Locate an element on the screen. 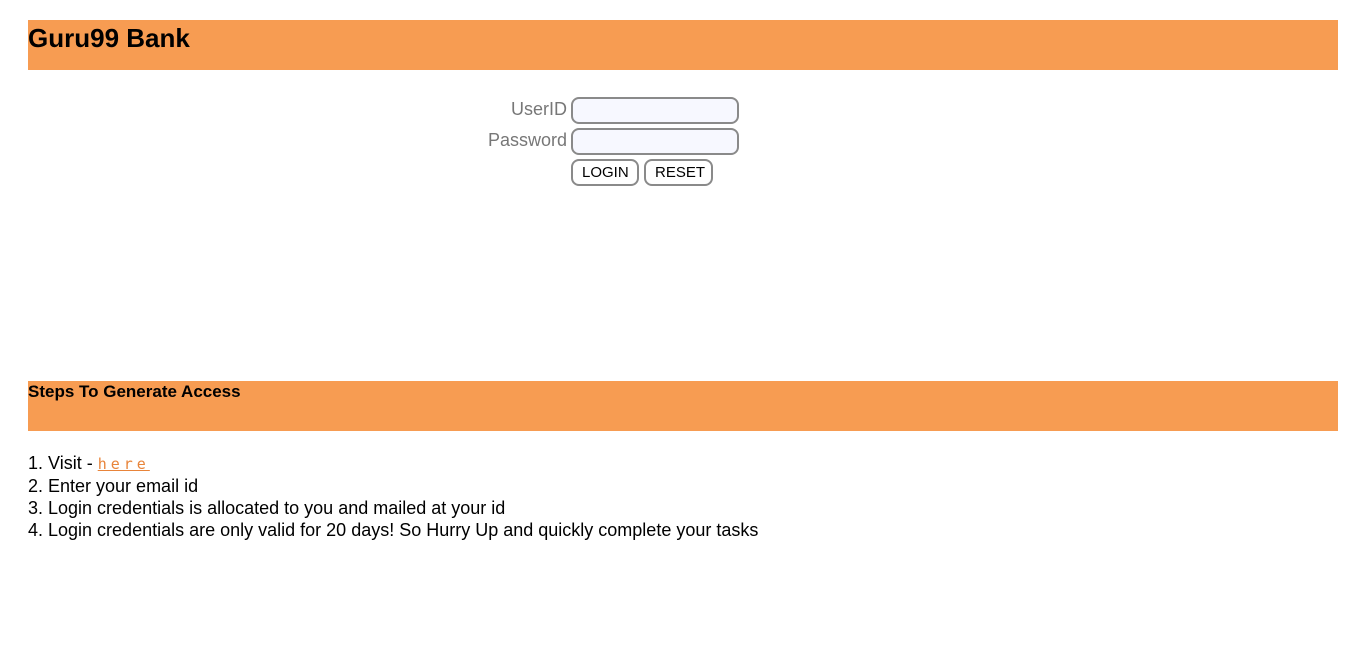 The width and height of the screenshot is (1366, 667). login-form: UserID Password LOGIN RESET is located at coordinates (600, 142).